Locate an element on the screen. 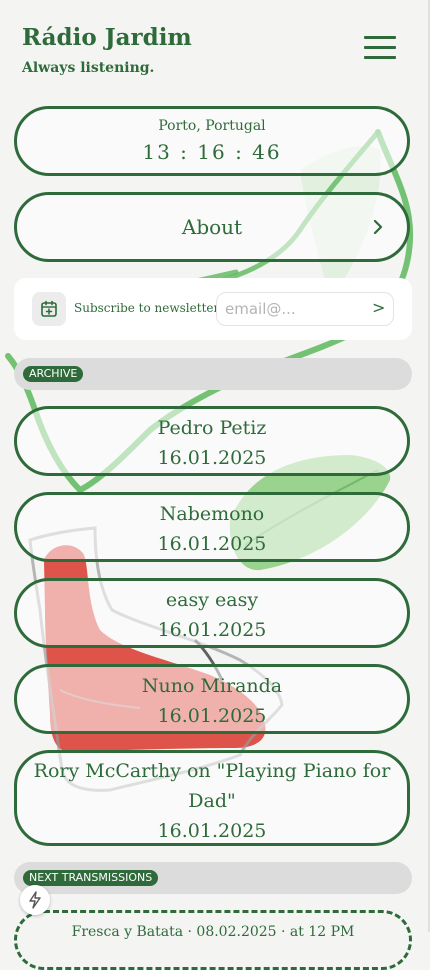  local-clock: Porto, Portugal 13 : 16 : 46 is located at coordinates (212, 141).